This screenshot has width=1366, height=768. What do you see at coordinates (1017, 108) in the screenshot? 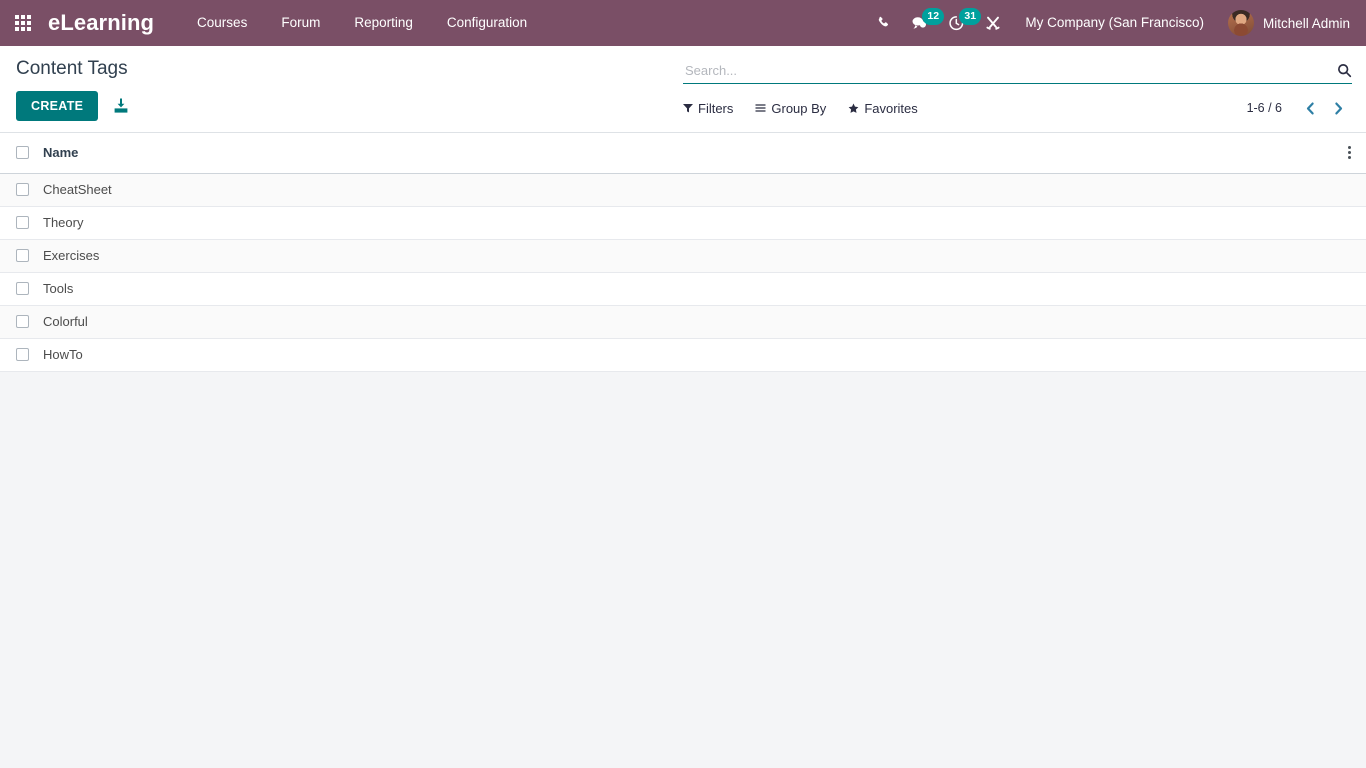
I see `search-options-row: Filters Group By Favorites 1-6 / 6` at bounding box center [1017, 108].